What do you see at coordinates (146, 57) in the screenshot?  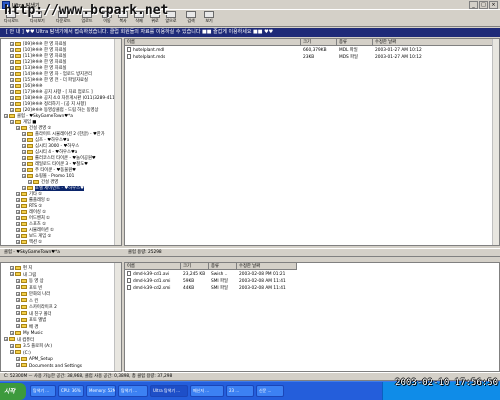 I see `file-name-cell: hotelplant.mds` at bounding box center [146, 57].